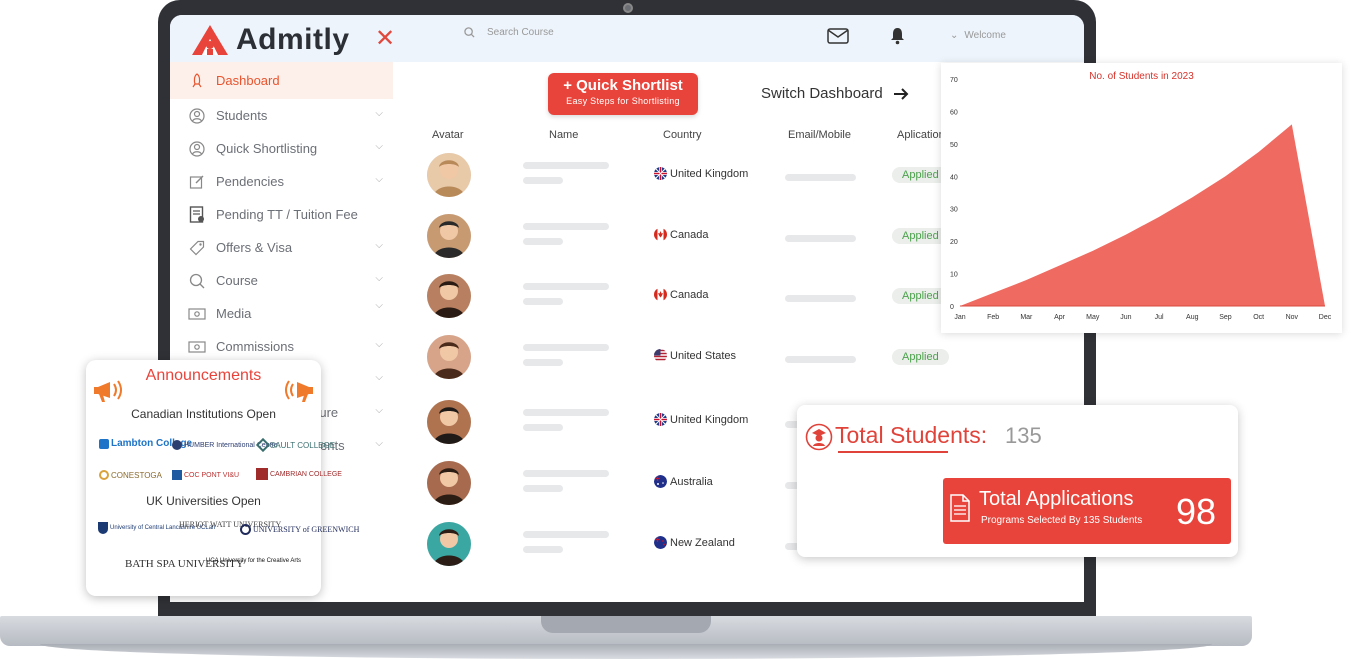  Describe the element at coordinates (954, 177) in the screenshot. I see `y-tick-label: 40` at that location.